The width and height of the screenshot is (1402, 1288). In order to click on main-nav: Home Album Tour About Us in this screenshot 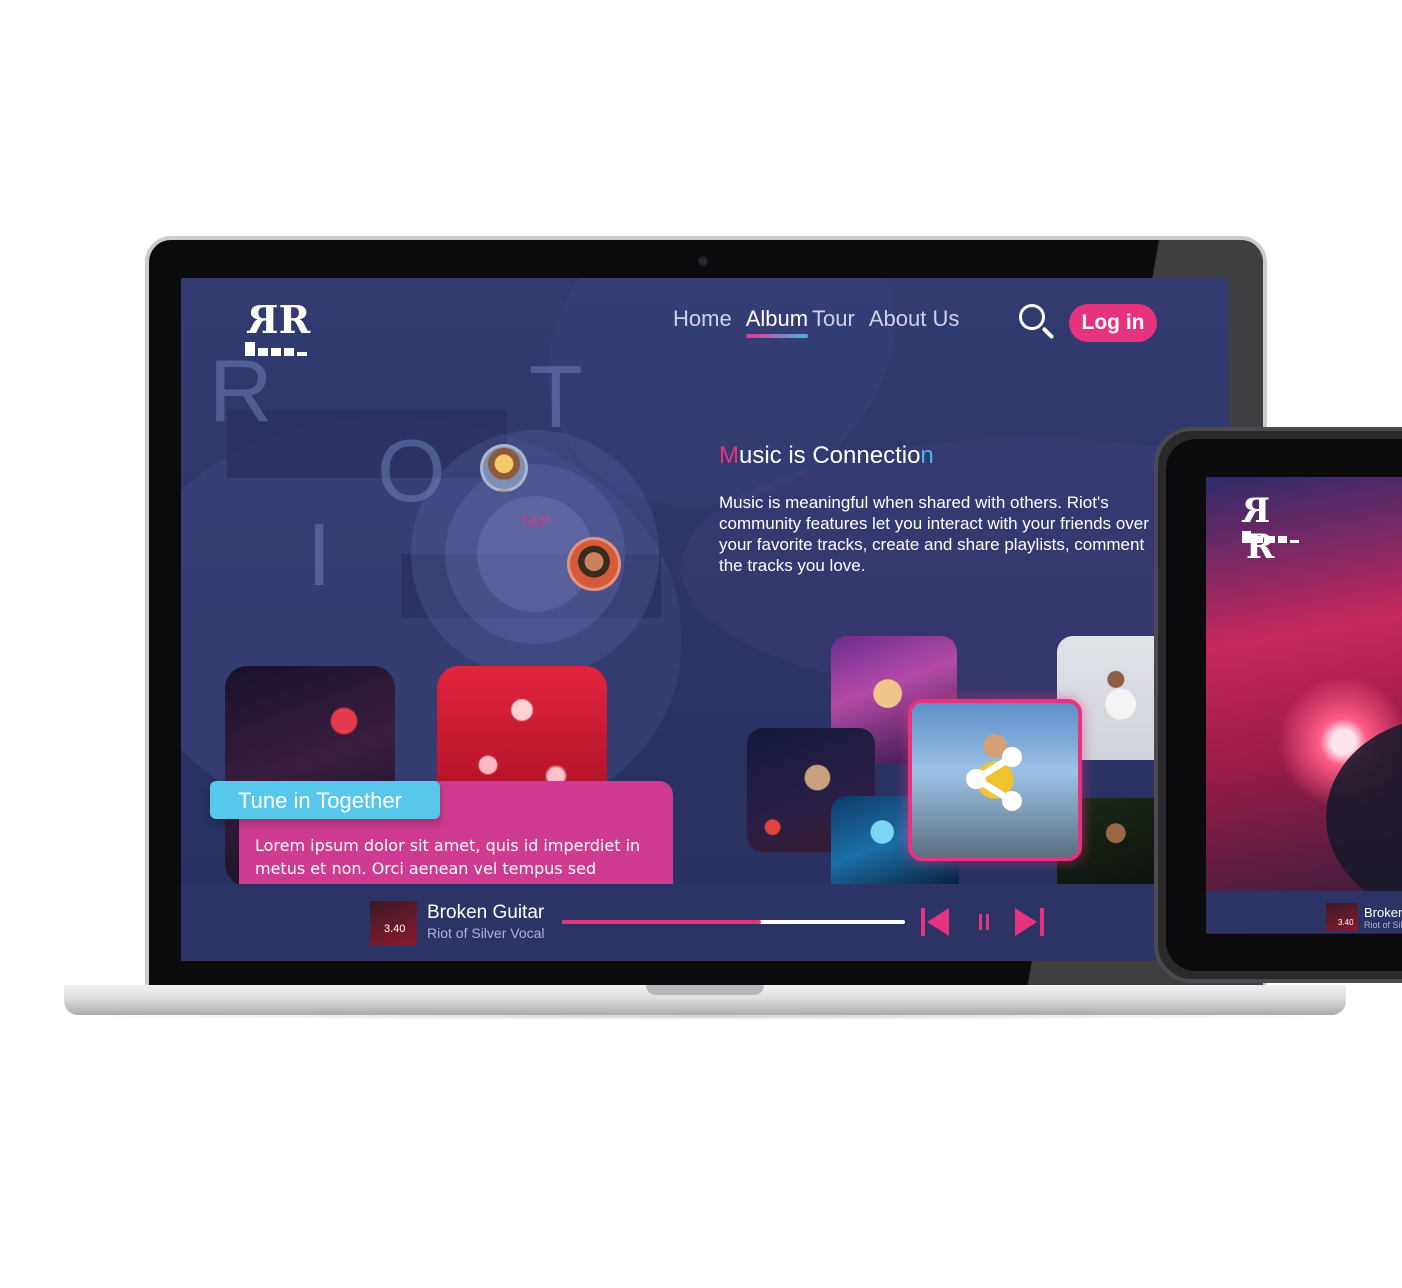, I will do `click(823, 322)`.